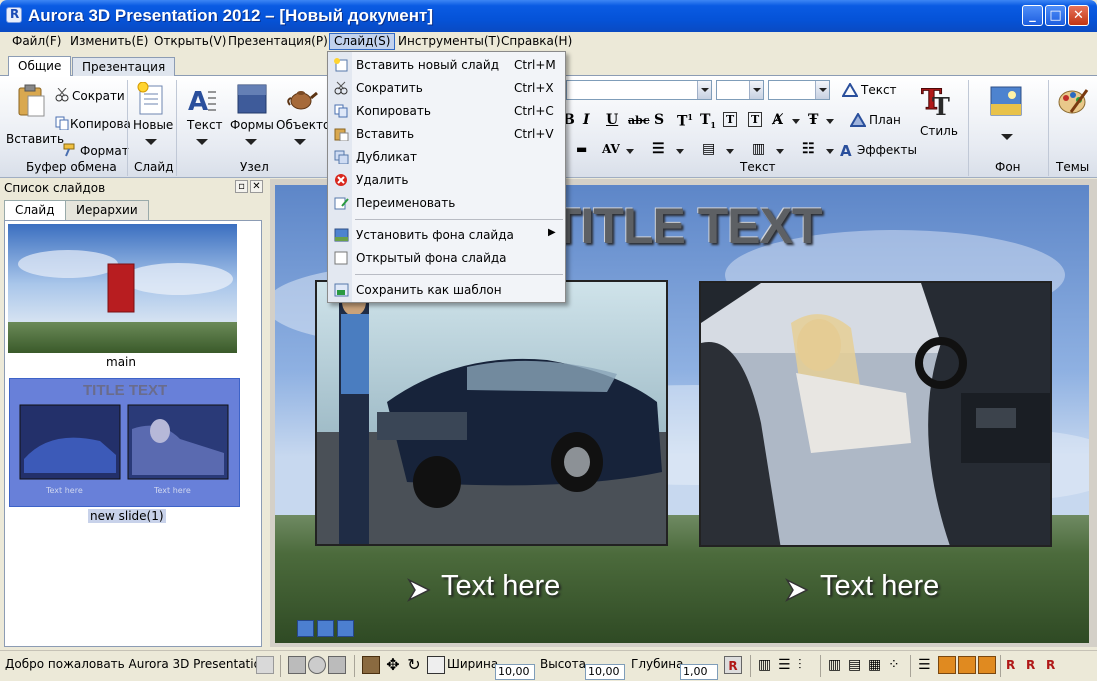  I want to click on style-label: Стиль, so click(939, 131).